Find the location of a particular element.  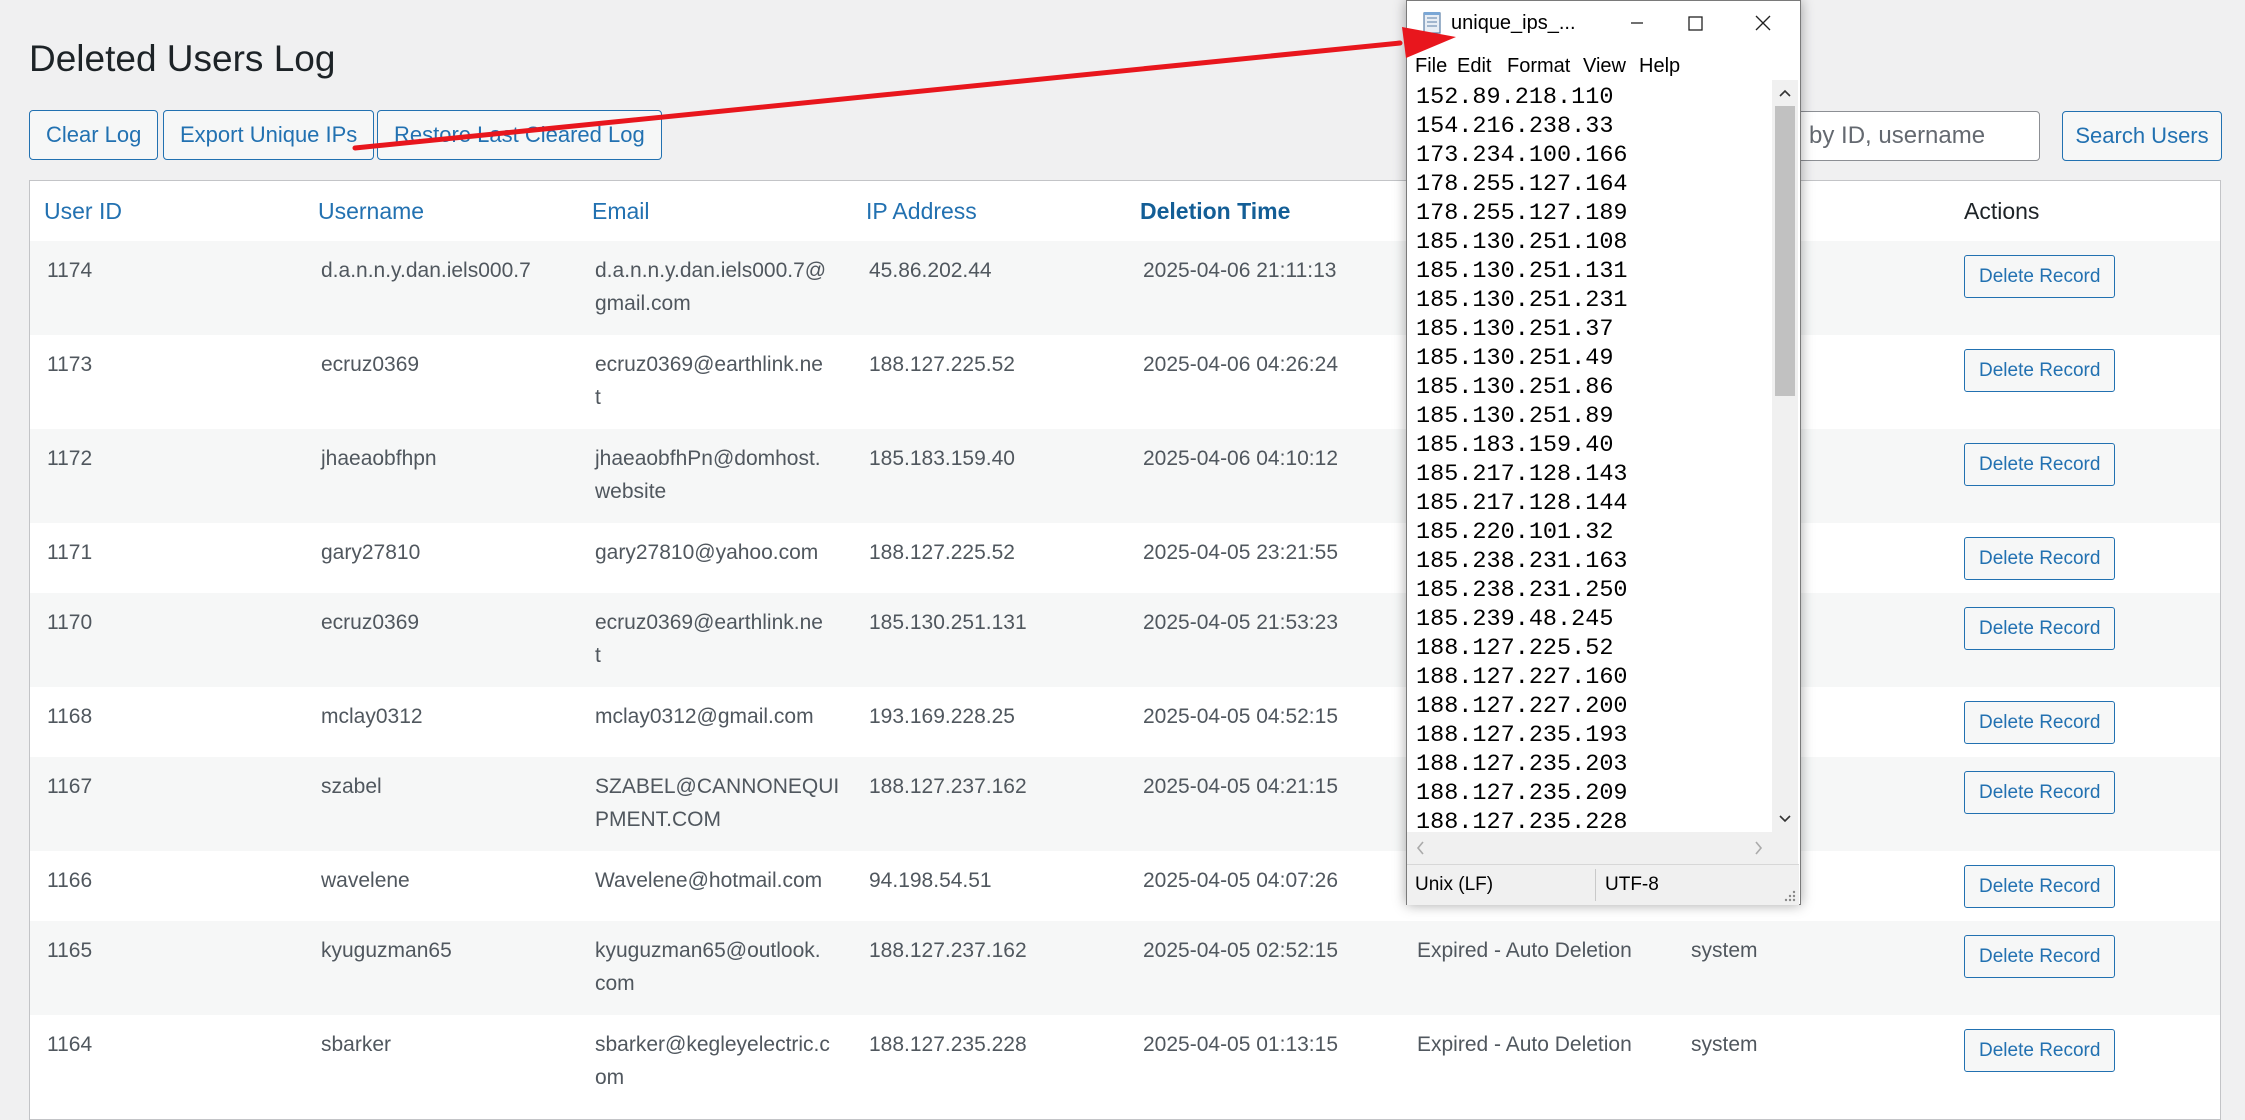

scroll-up-icon is located at coordinates (1785, 93).